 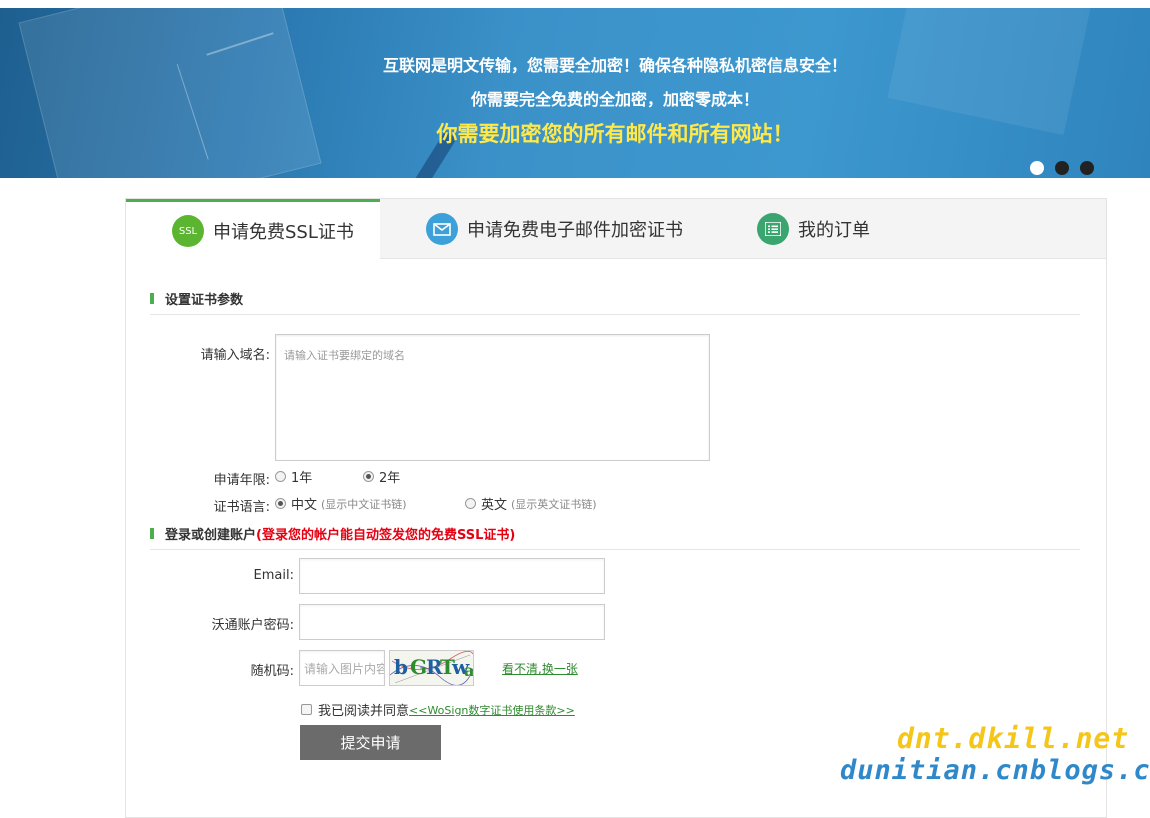 What do you see at coordinates (469, 670) in the screenshot?
I see `captcha-char: a` at bounding box center [469, 670].